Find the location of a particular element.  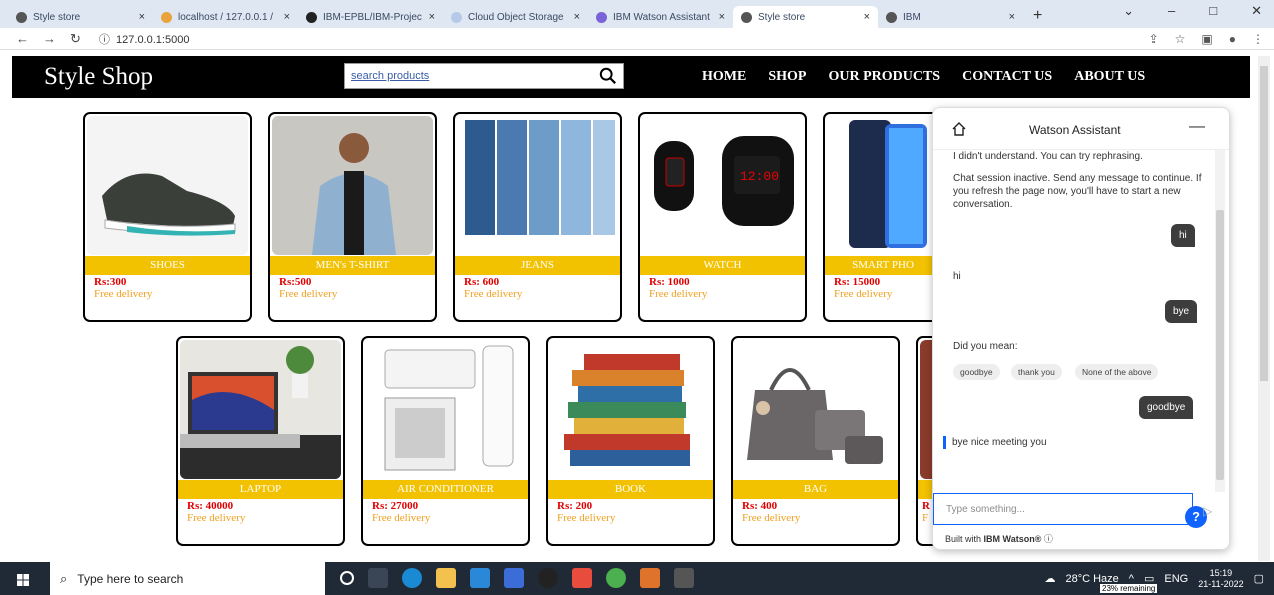

bot-message: hi is located at coordinates (957, 276).